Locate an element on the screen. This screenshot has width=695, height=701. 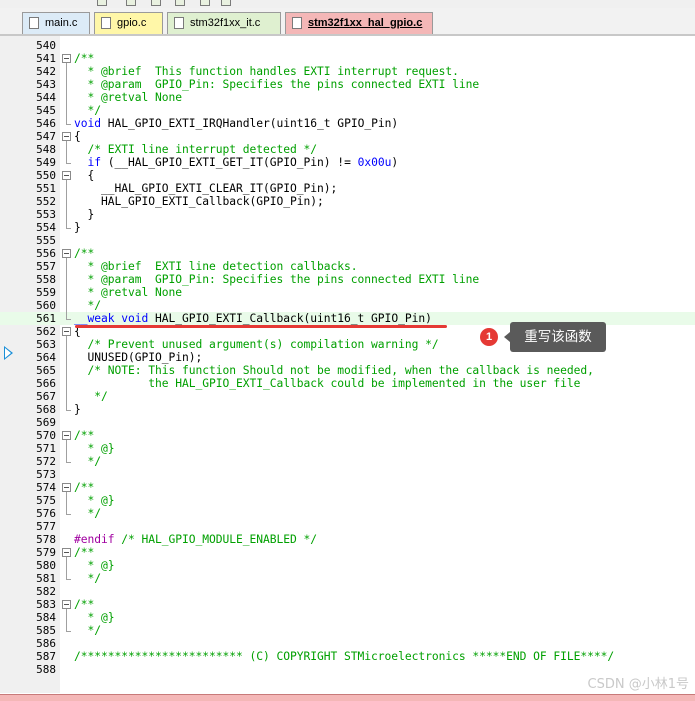
line-number: 574 is located at coordinates (46, 487).